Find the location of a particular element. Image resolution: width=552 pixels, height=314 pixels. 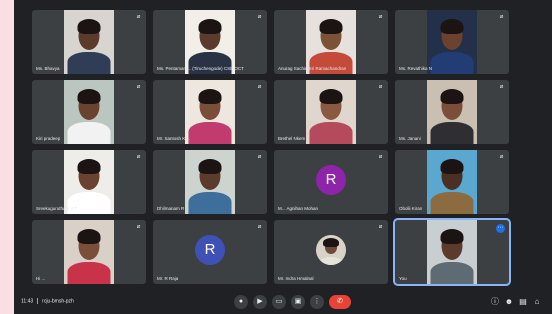

participant-tile: Brethel Nkem ⌀ is located at coordinates (331, 112).